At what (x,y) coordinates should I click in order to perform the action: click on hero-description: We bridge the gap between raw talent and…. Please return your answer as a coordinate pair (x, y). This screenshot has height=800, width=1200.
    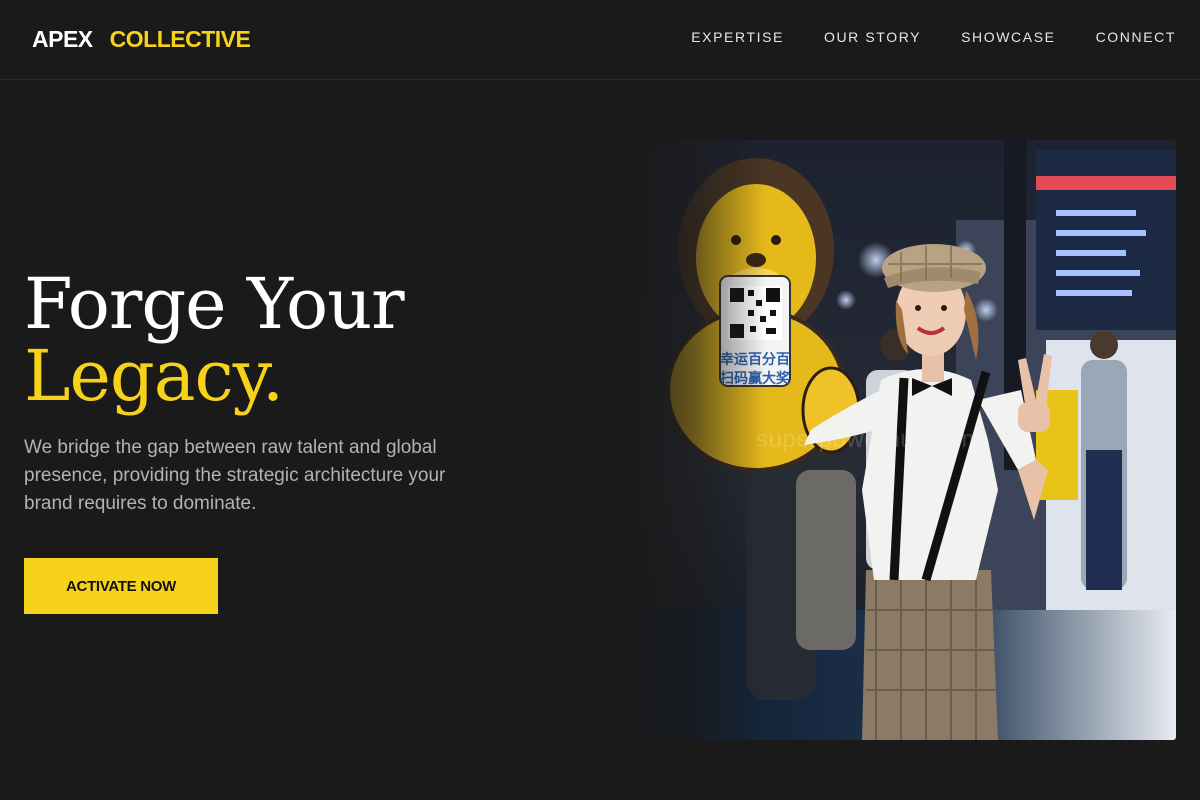
    Looking at the image, I should click on (235, 475).